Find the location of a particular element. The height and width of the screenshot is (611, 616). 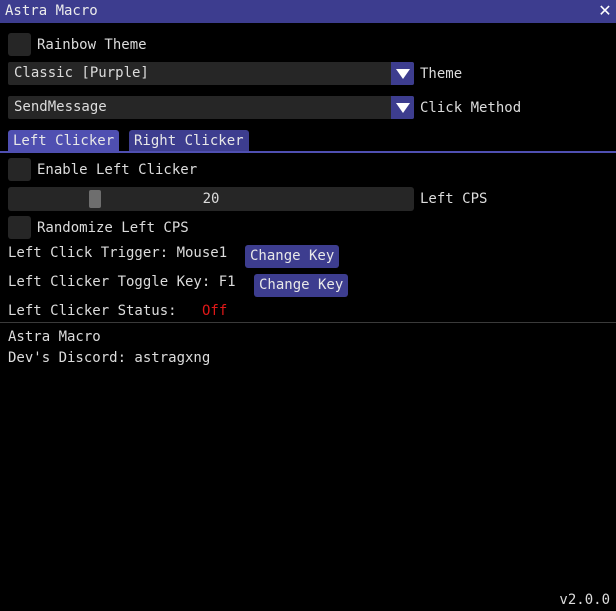

left-cps-slider: 20 is located at coordinates (211, 199).